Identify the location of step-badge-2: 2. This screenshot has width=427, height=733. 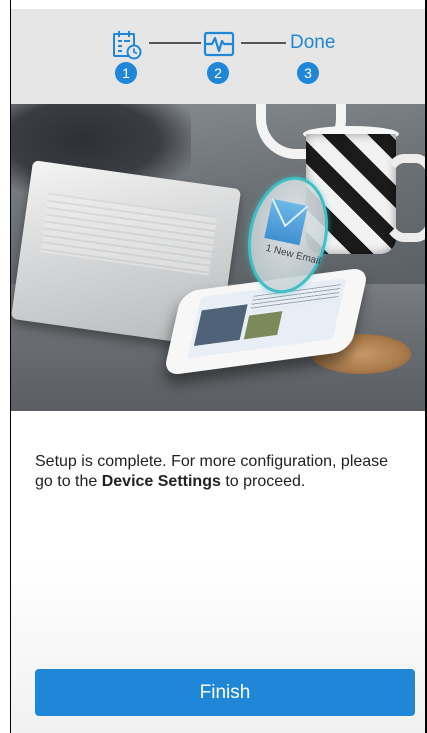
(218, 73).